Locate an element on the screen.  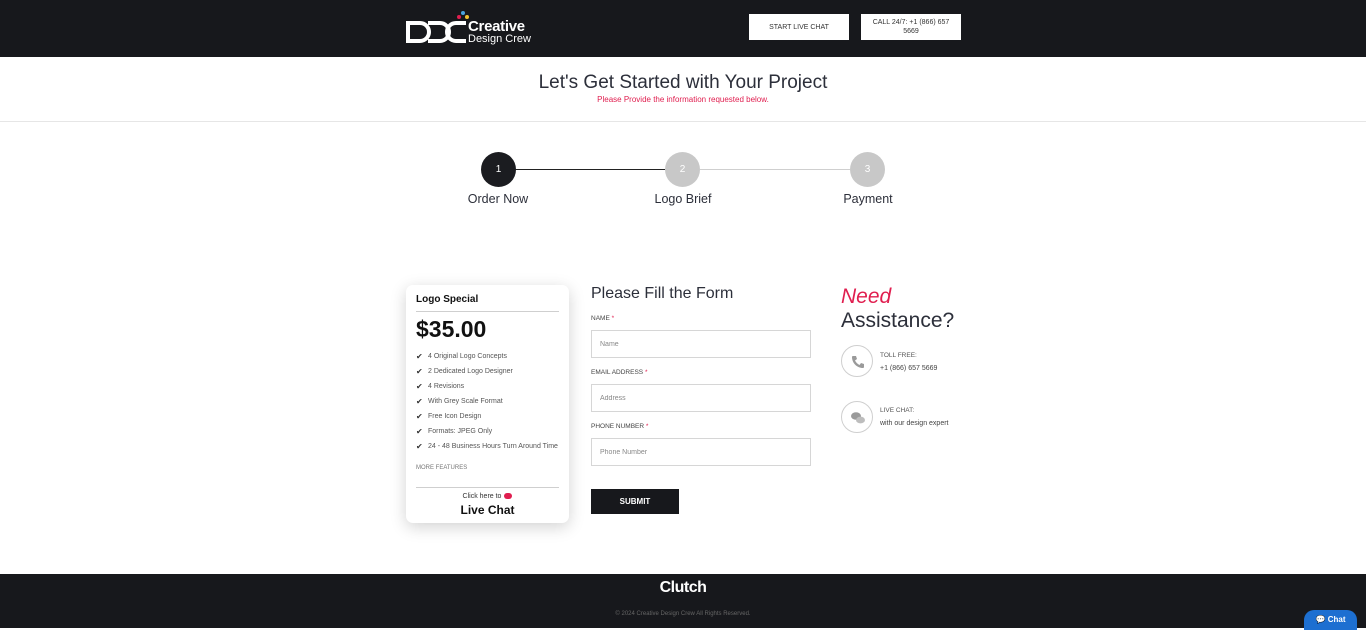
start-live-chat-button: START LIVE CHAT is located at coordinates (799, 27).